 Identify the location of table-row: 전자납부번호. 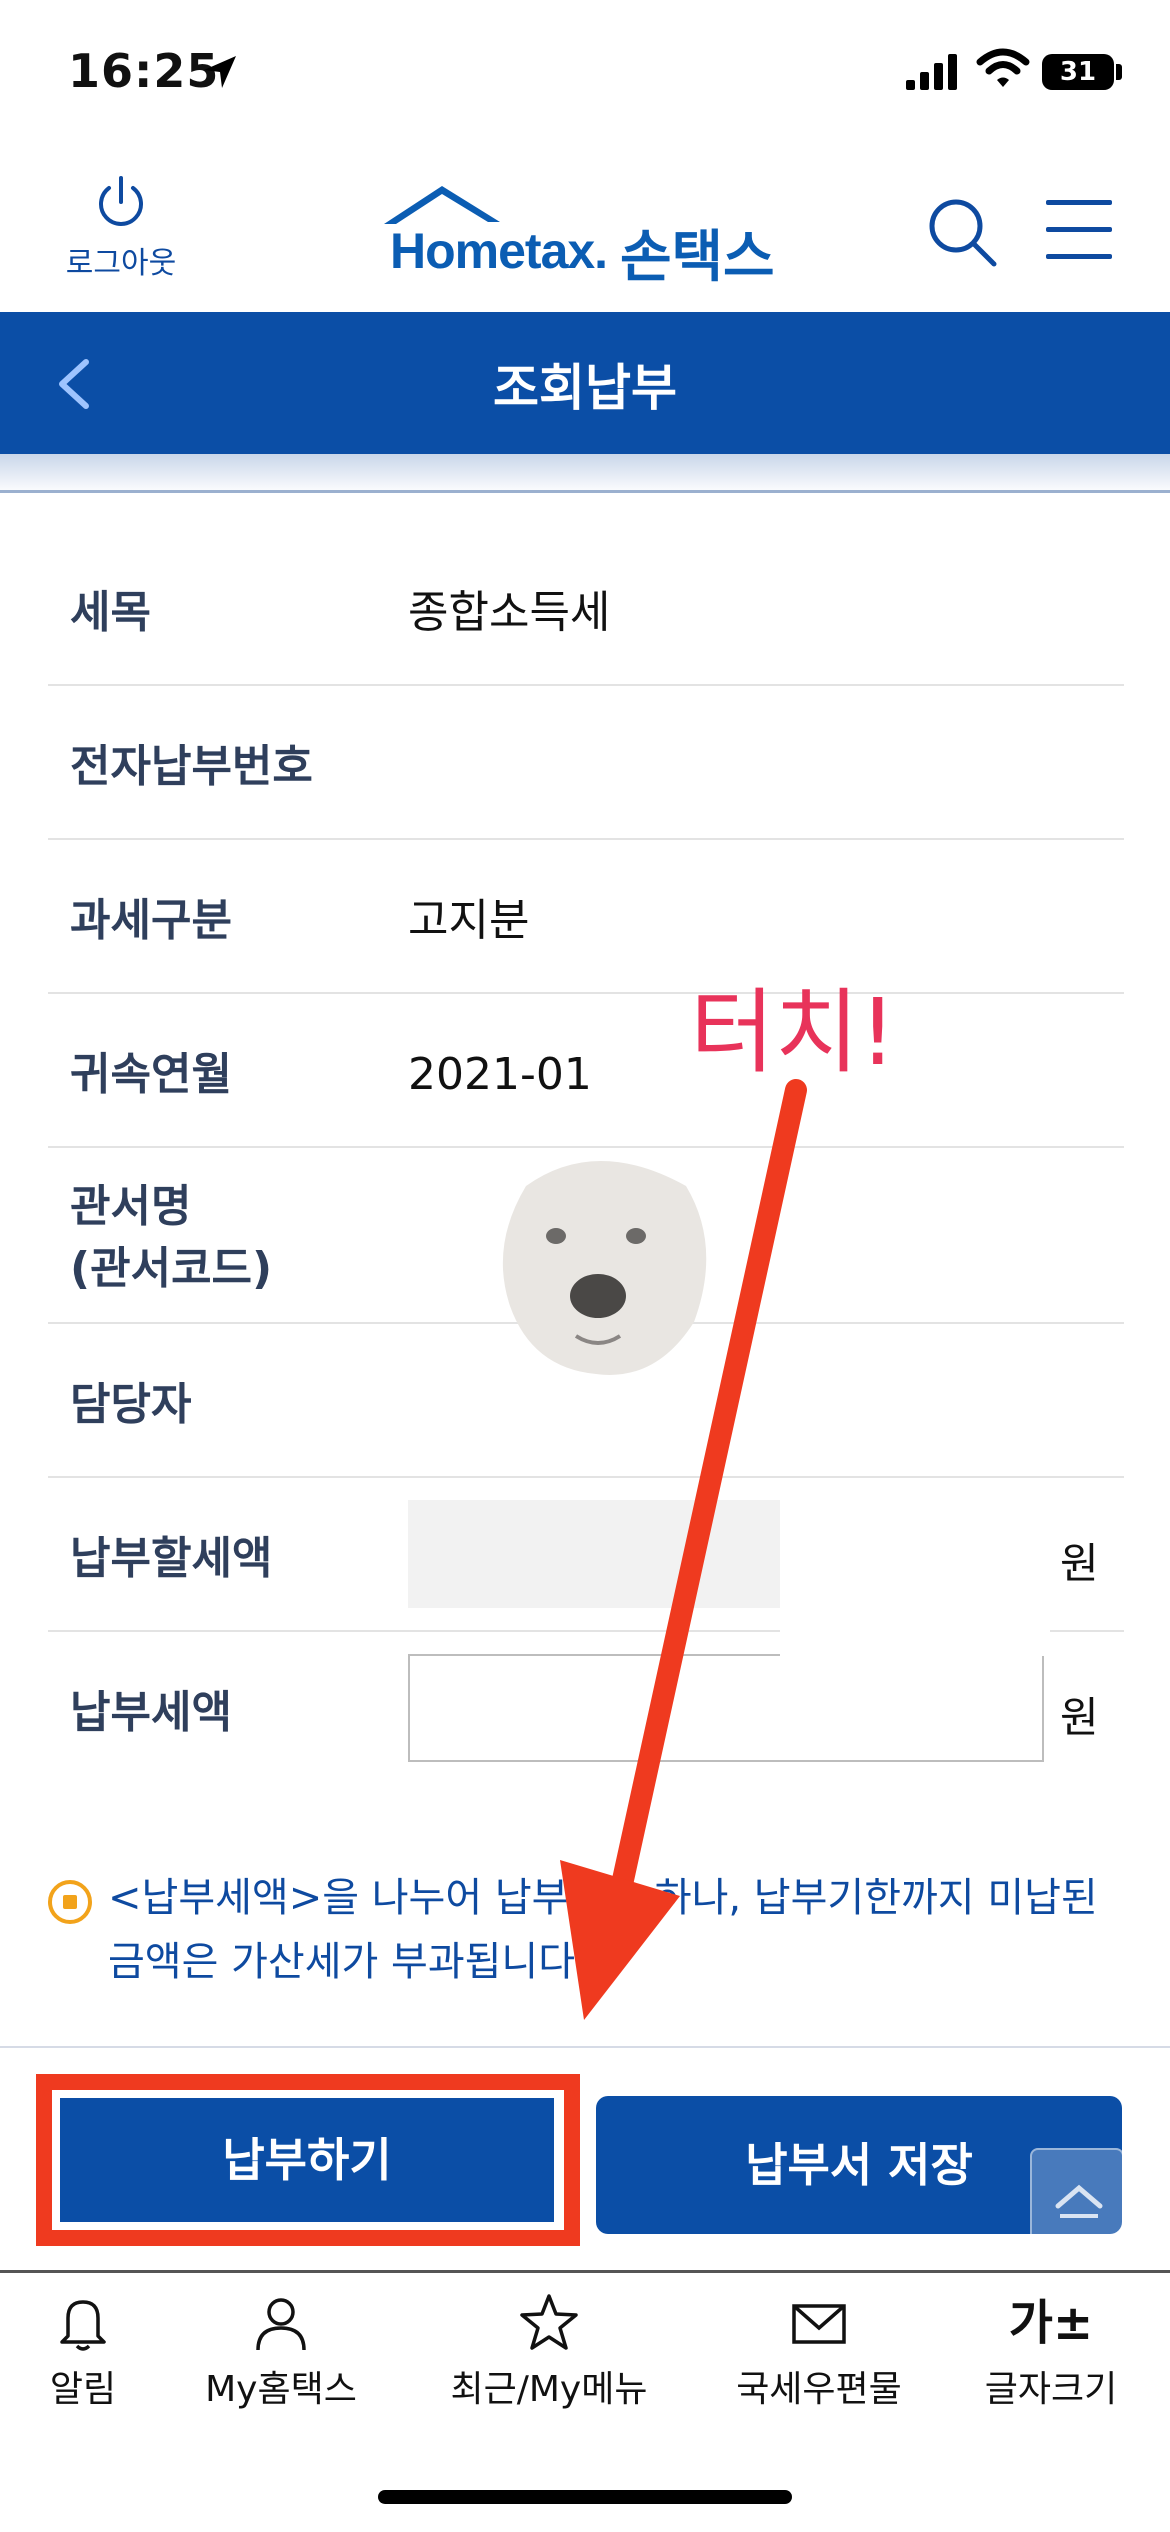
(586, 763).